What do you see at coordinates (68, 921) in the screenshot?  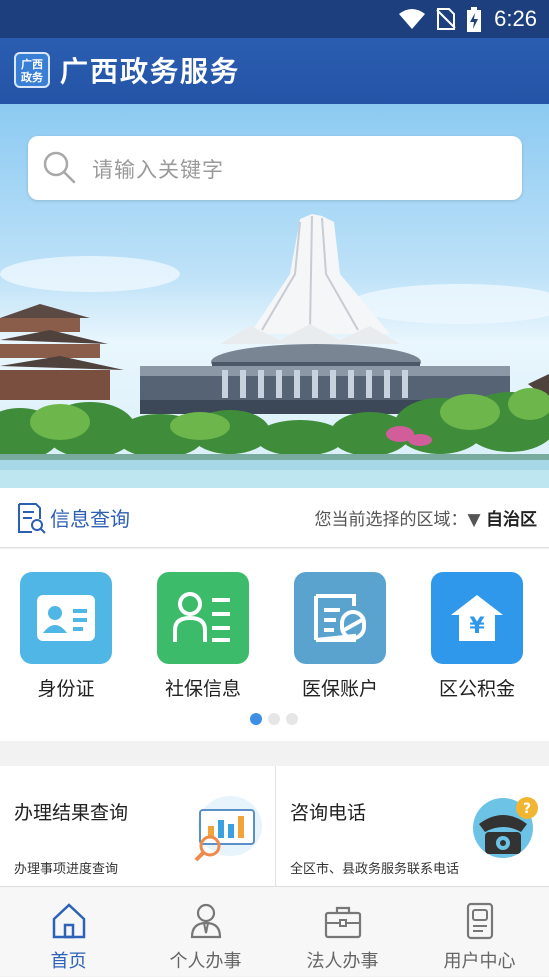 I see `home-icon` at bounding box center [68, 921].